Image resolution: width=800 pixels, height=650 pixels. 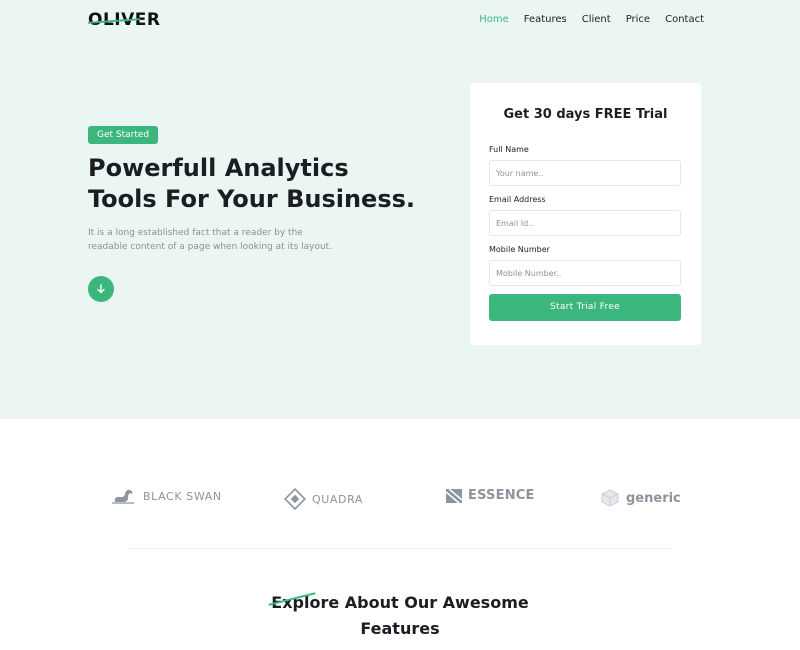 What do you see at coordinates (638, 19) in the screenshot?
I see `nav-price: Price` at bounding box center [638, 19].